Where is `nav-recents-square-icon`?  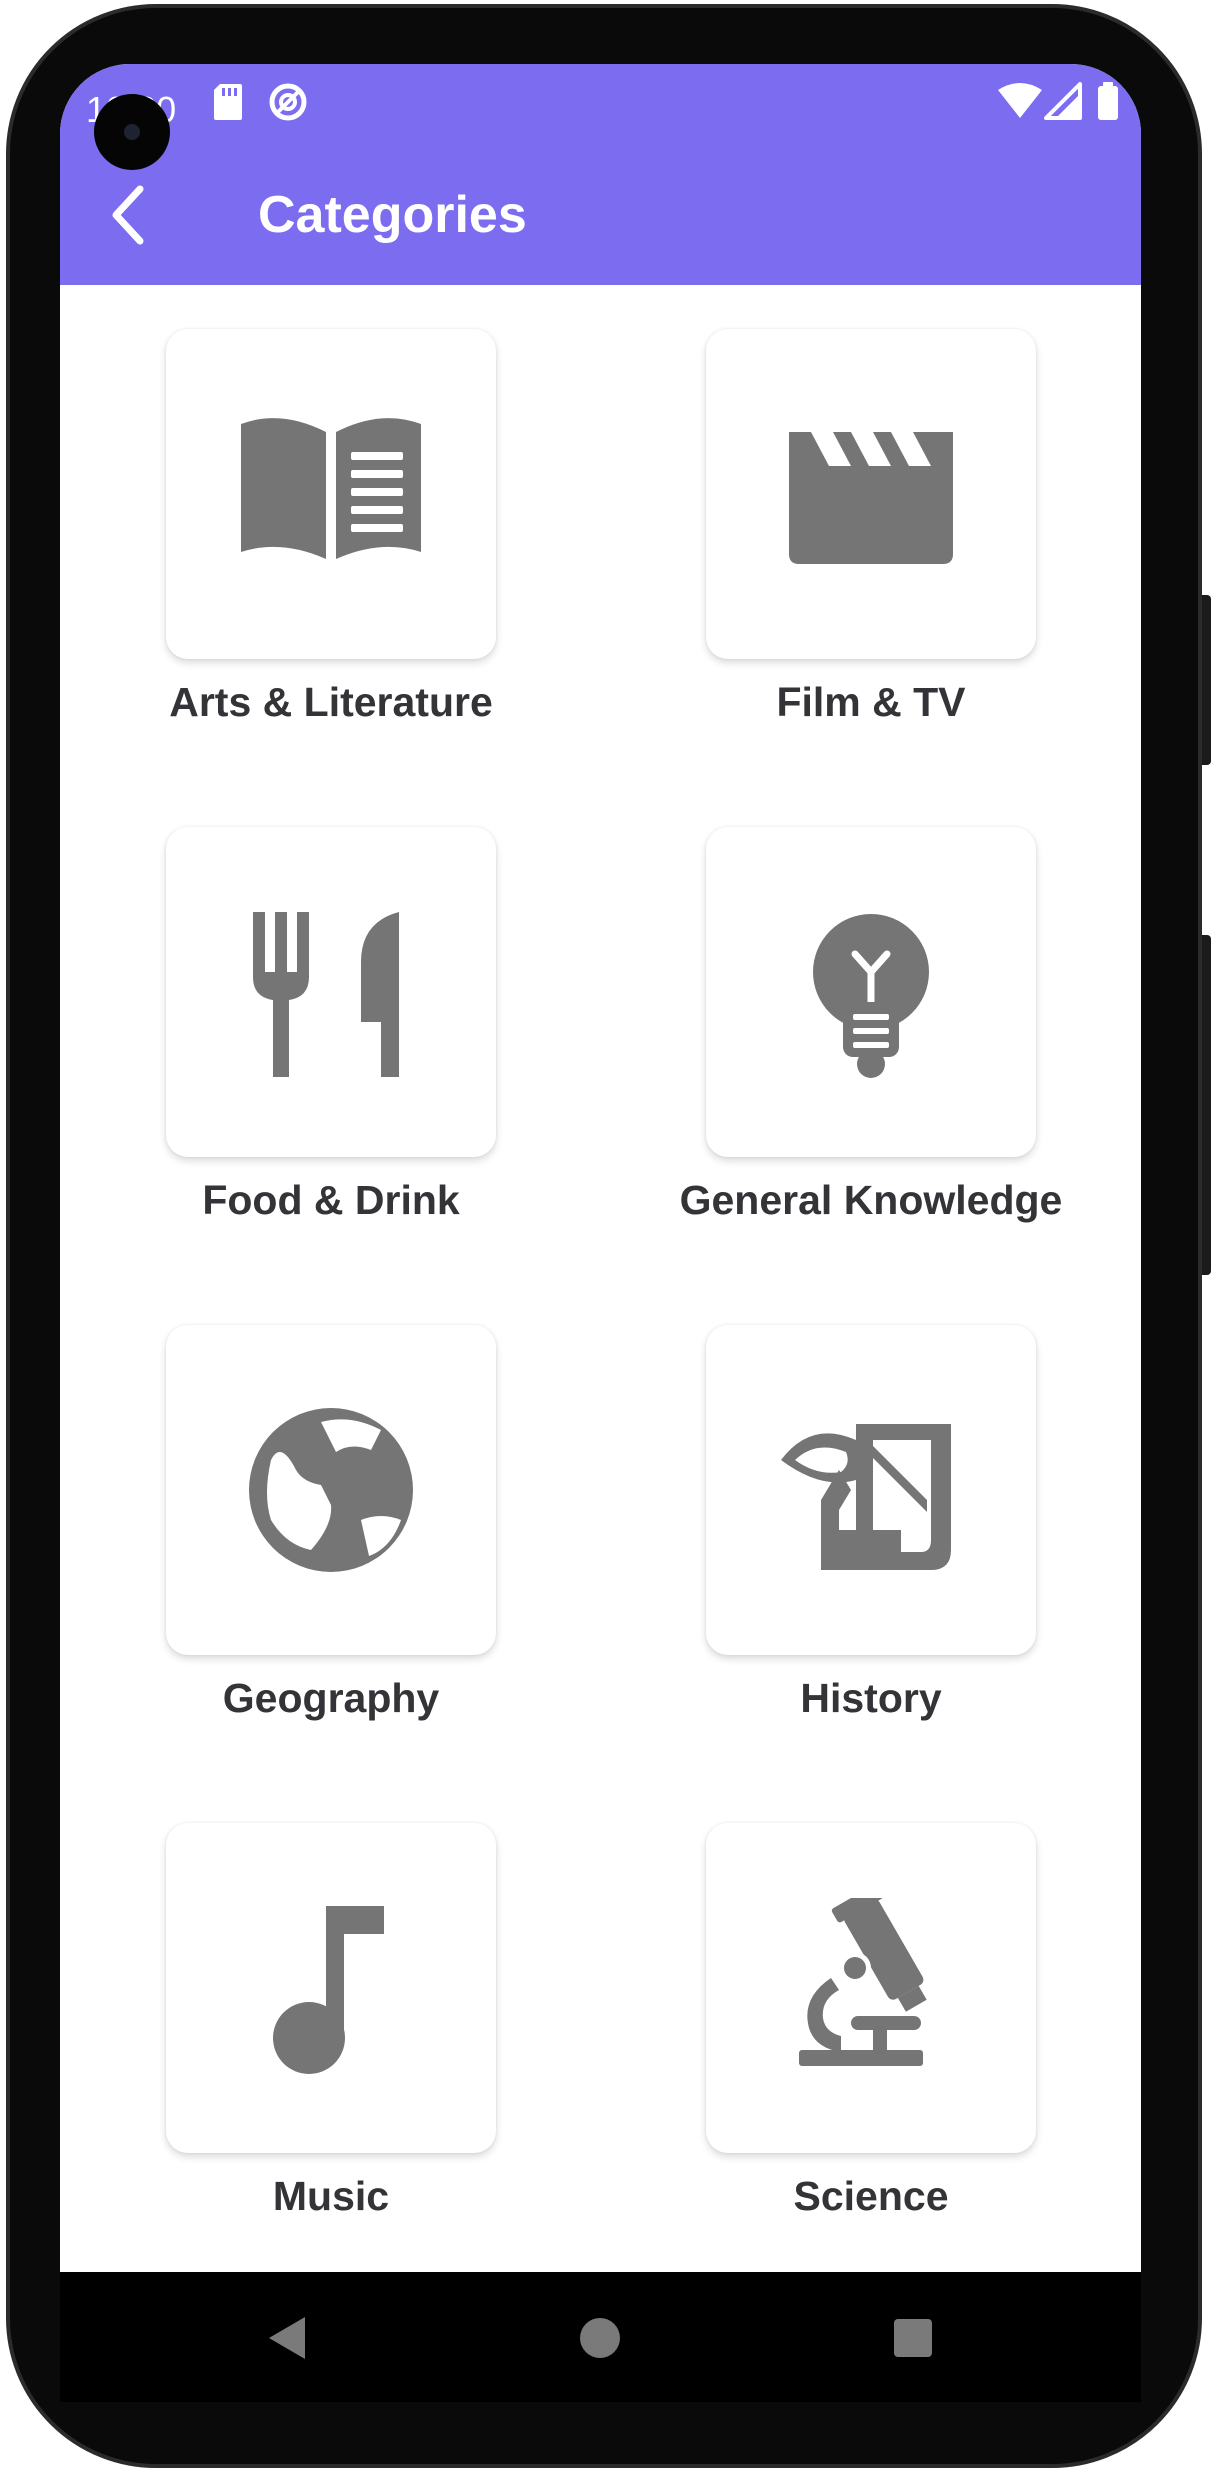
nav-recents-square-icon is located at coordinates (913, 2338).